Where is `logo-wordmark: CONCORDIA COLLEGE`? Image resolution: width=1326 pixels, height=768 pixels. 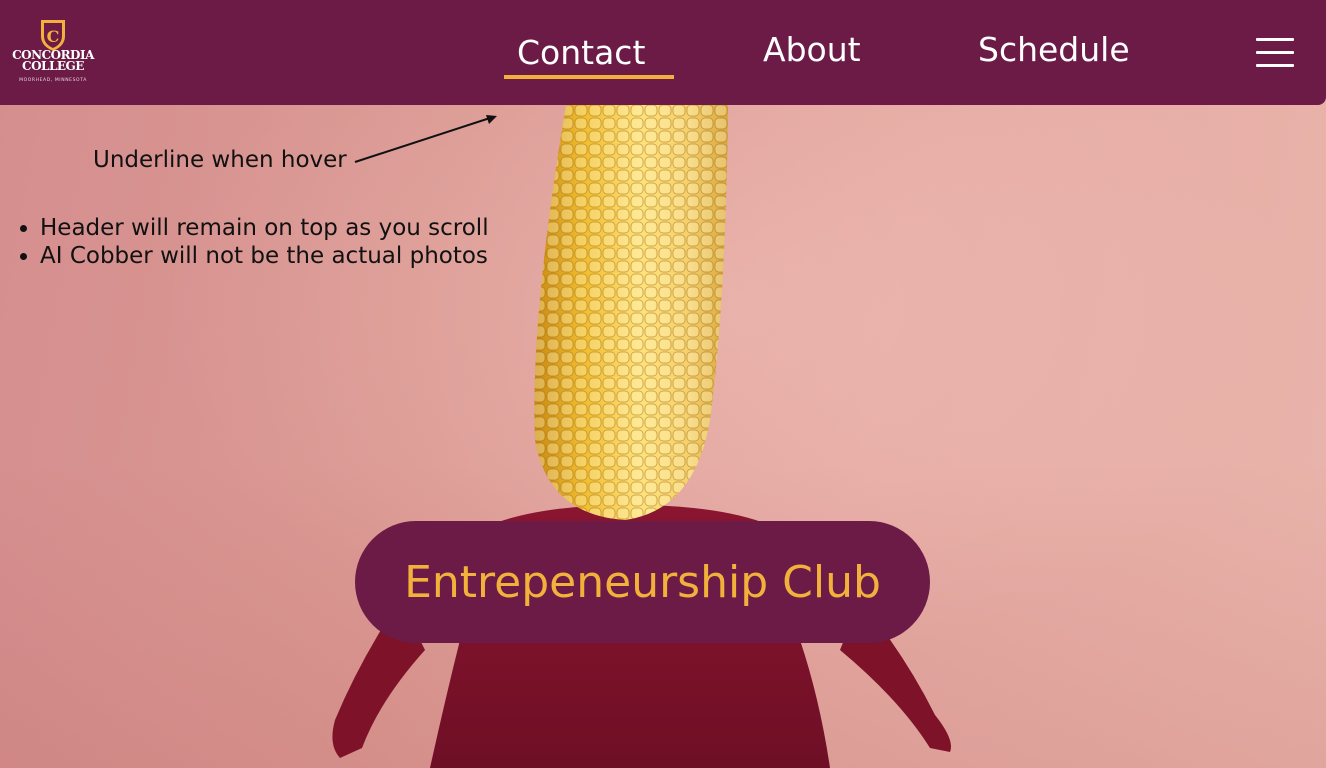 logo-wordmark: CONCORDIA COLLEGE is located at coordinates (53, 61).